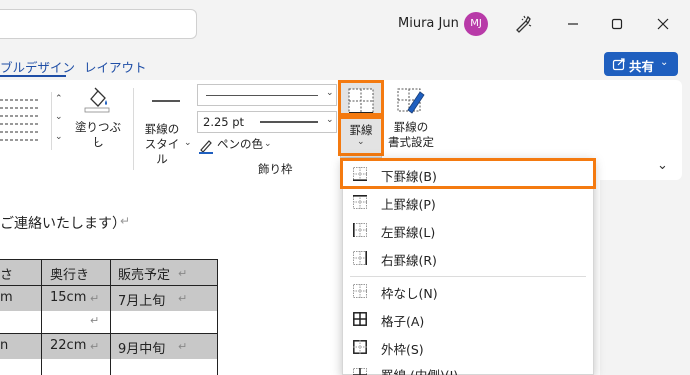 Image resolution: width=690 pixels, height=375 pixels. What do you see at coordinates (403, 321) in the screenshot?
I see `menu-item-label: 格子(A)` at bounding box center [403, 321].